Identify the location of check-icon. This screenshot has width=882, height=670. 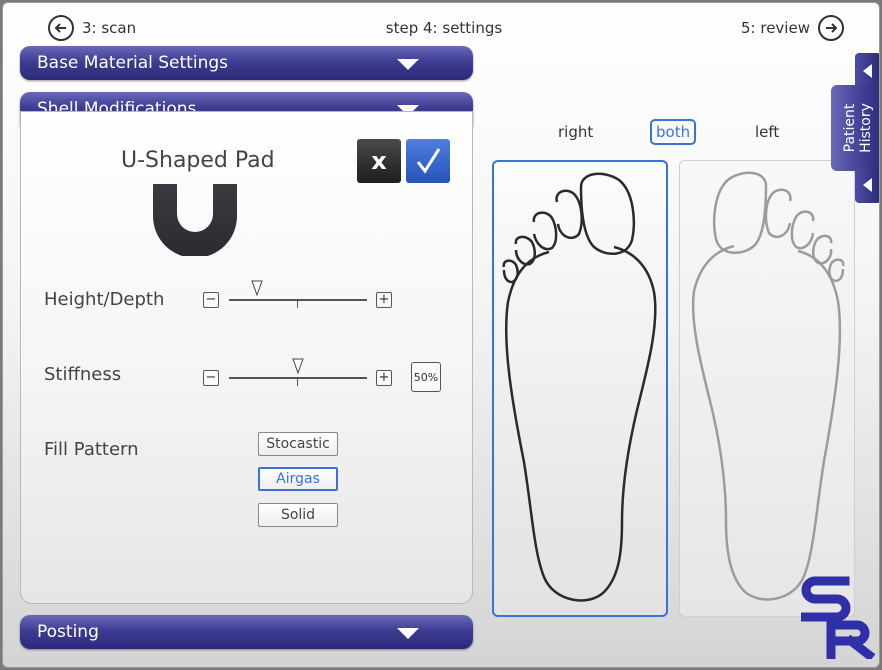
(428, 161).